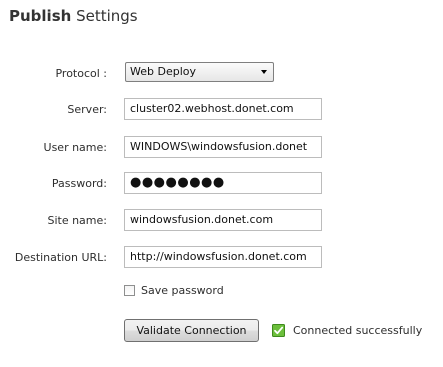  What do you see at coordinates (223, 147) in the screenshot?
I see `username-input: WINDOWS\windowsfusion.donet` at bounding box center [223, 147].